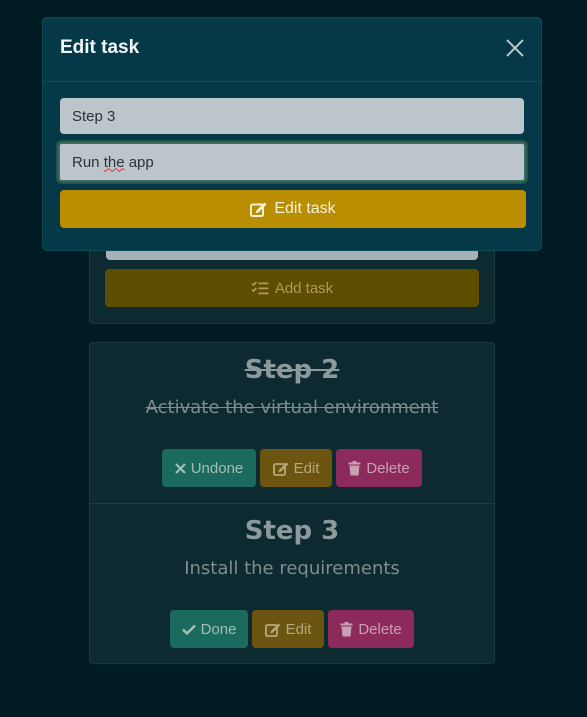  Describe the element at coordinates (94, 116) in the screenshot. I see `task-title-input-value: Step 3` at that location.